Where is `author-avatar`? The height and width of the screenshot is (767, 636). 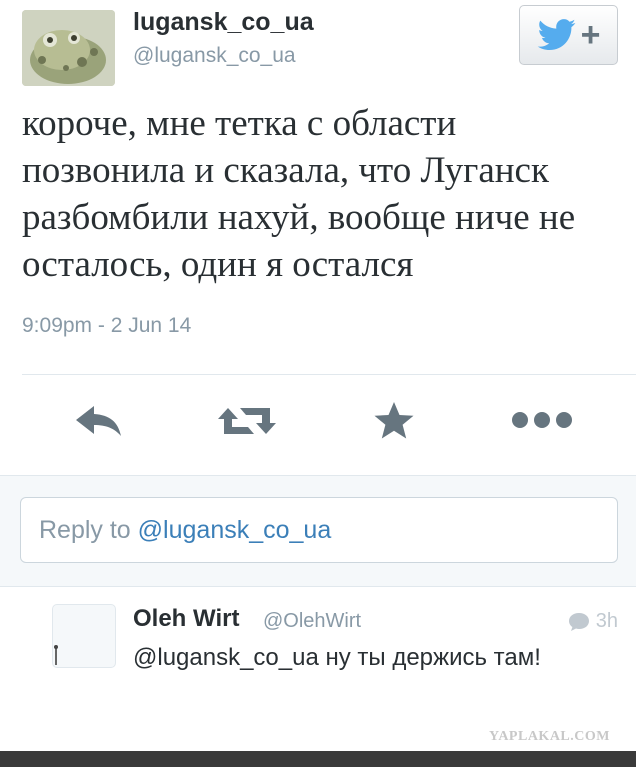 author-avatar is located at coordinates (68, 48).